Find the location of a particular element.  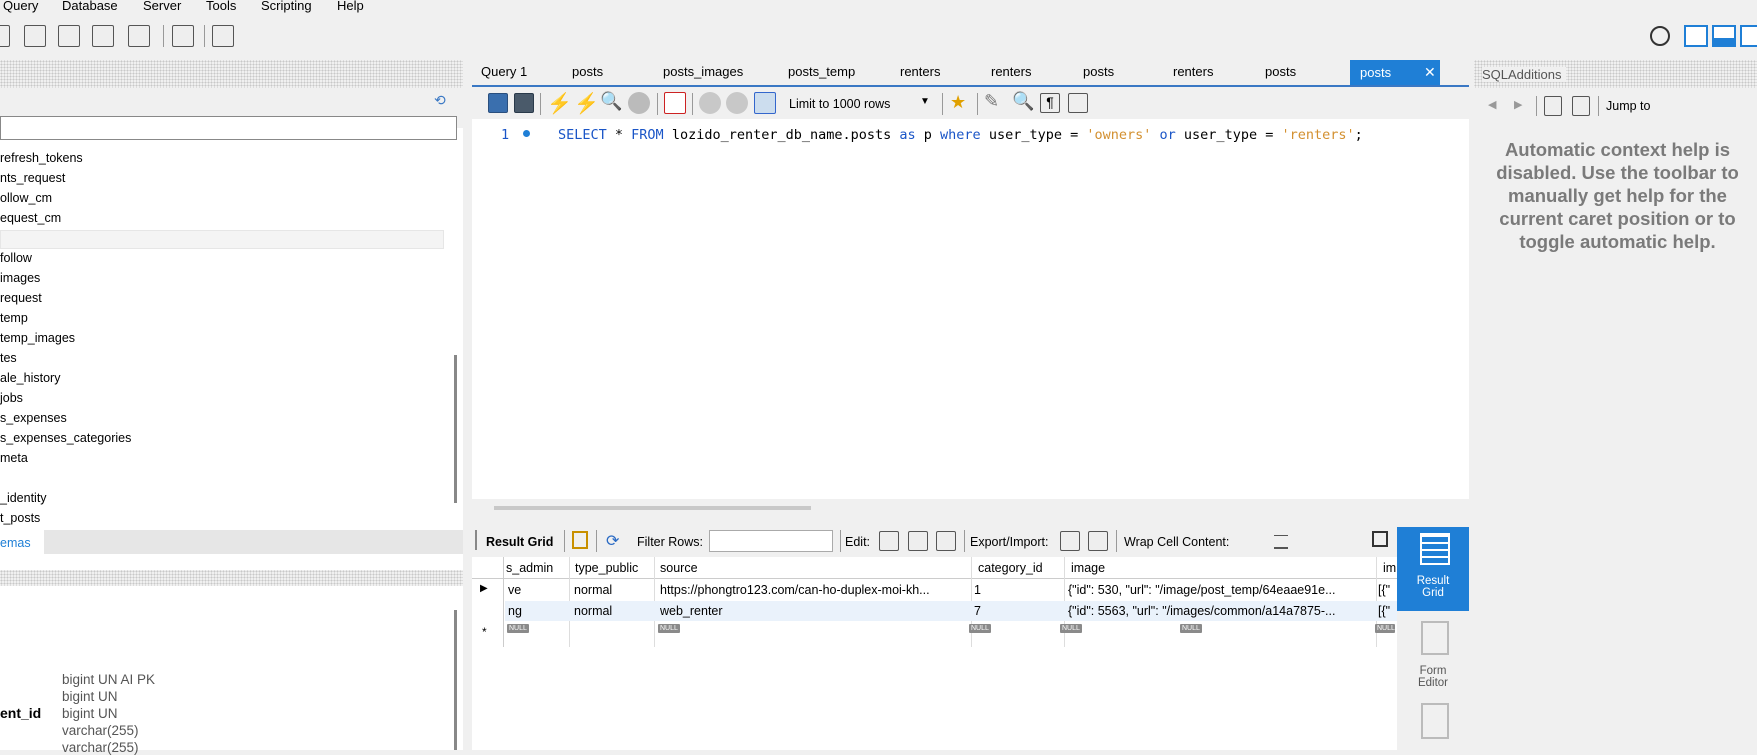

schema-filter-input is located at coordinates (228, 128).